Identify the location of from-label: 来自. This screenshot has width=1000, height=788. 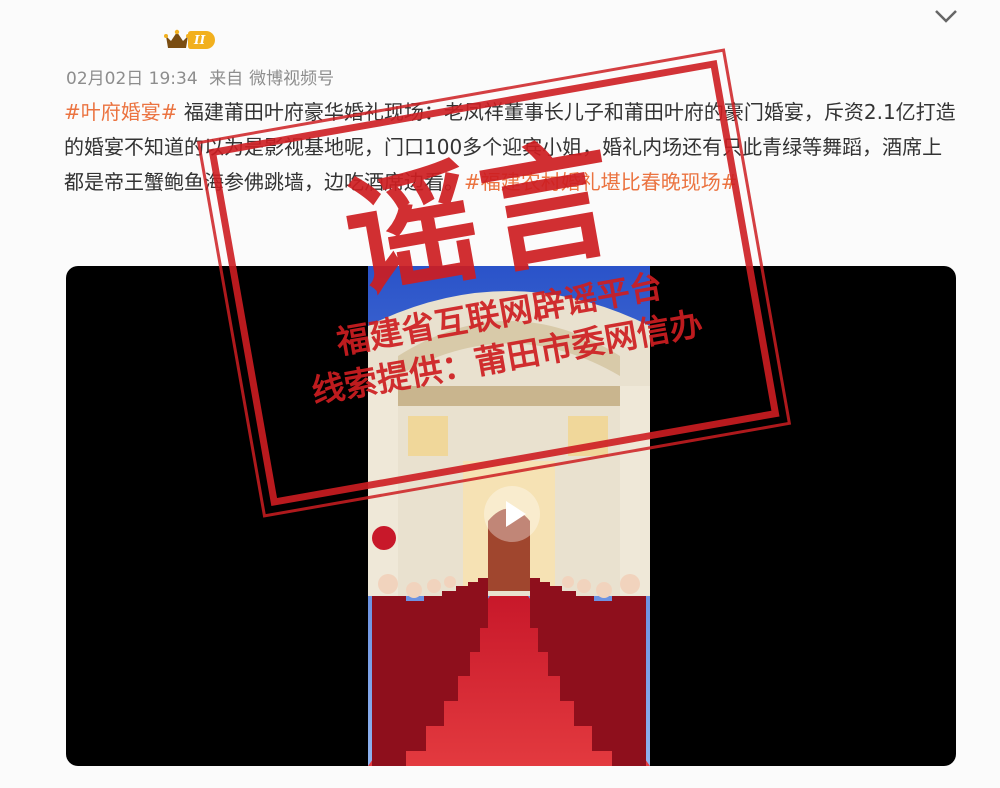
(226, 79).